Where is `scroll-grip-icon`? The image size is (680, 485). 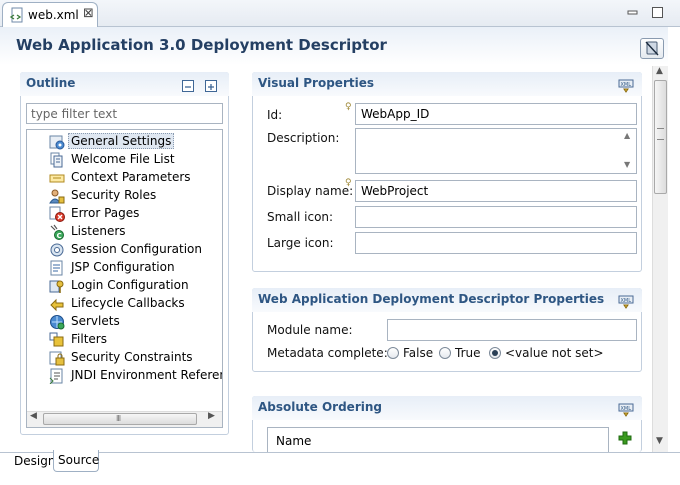
scroll-grip-icon is located at coordinates (660, 134).